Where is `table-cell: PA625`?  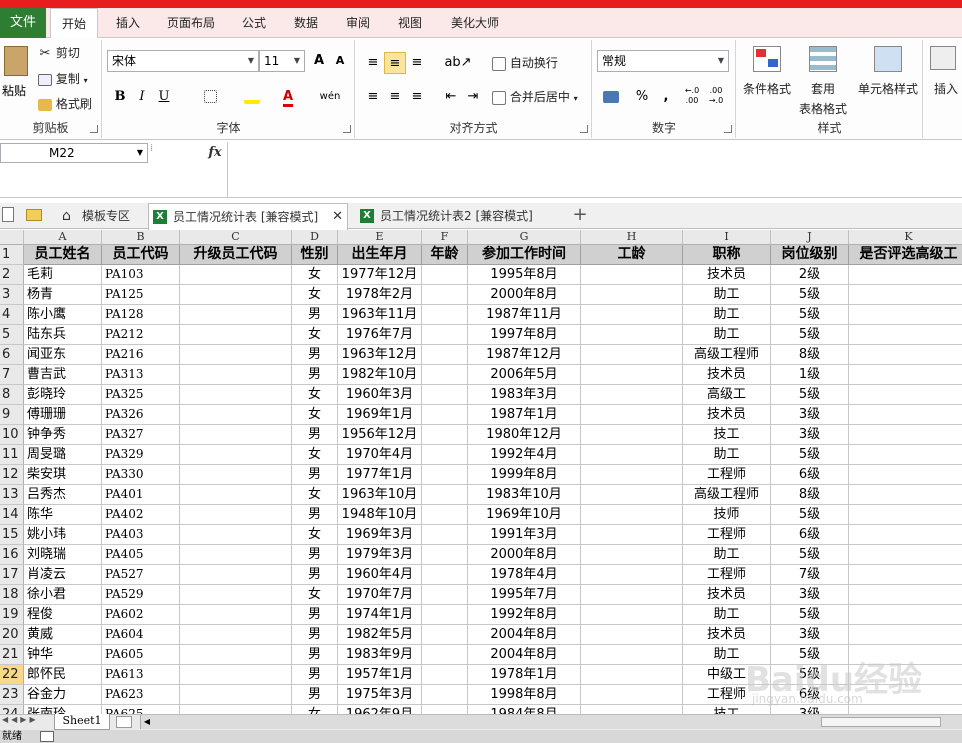
table-cell: PA625 is located at coordinates (141, 709).